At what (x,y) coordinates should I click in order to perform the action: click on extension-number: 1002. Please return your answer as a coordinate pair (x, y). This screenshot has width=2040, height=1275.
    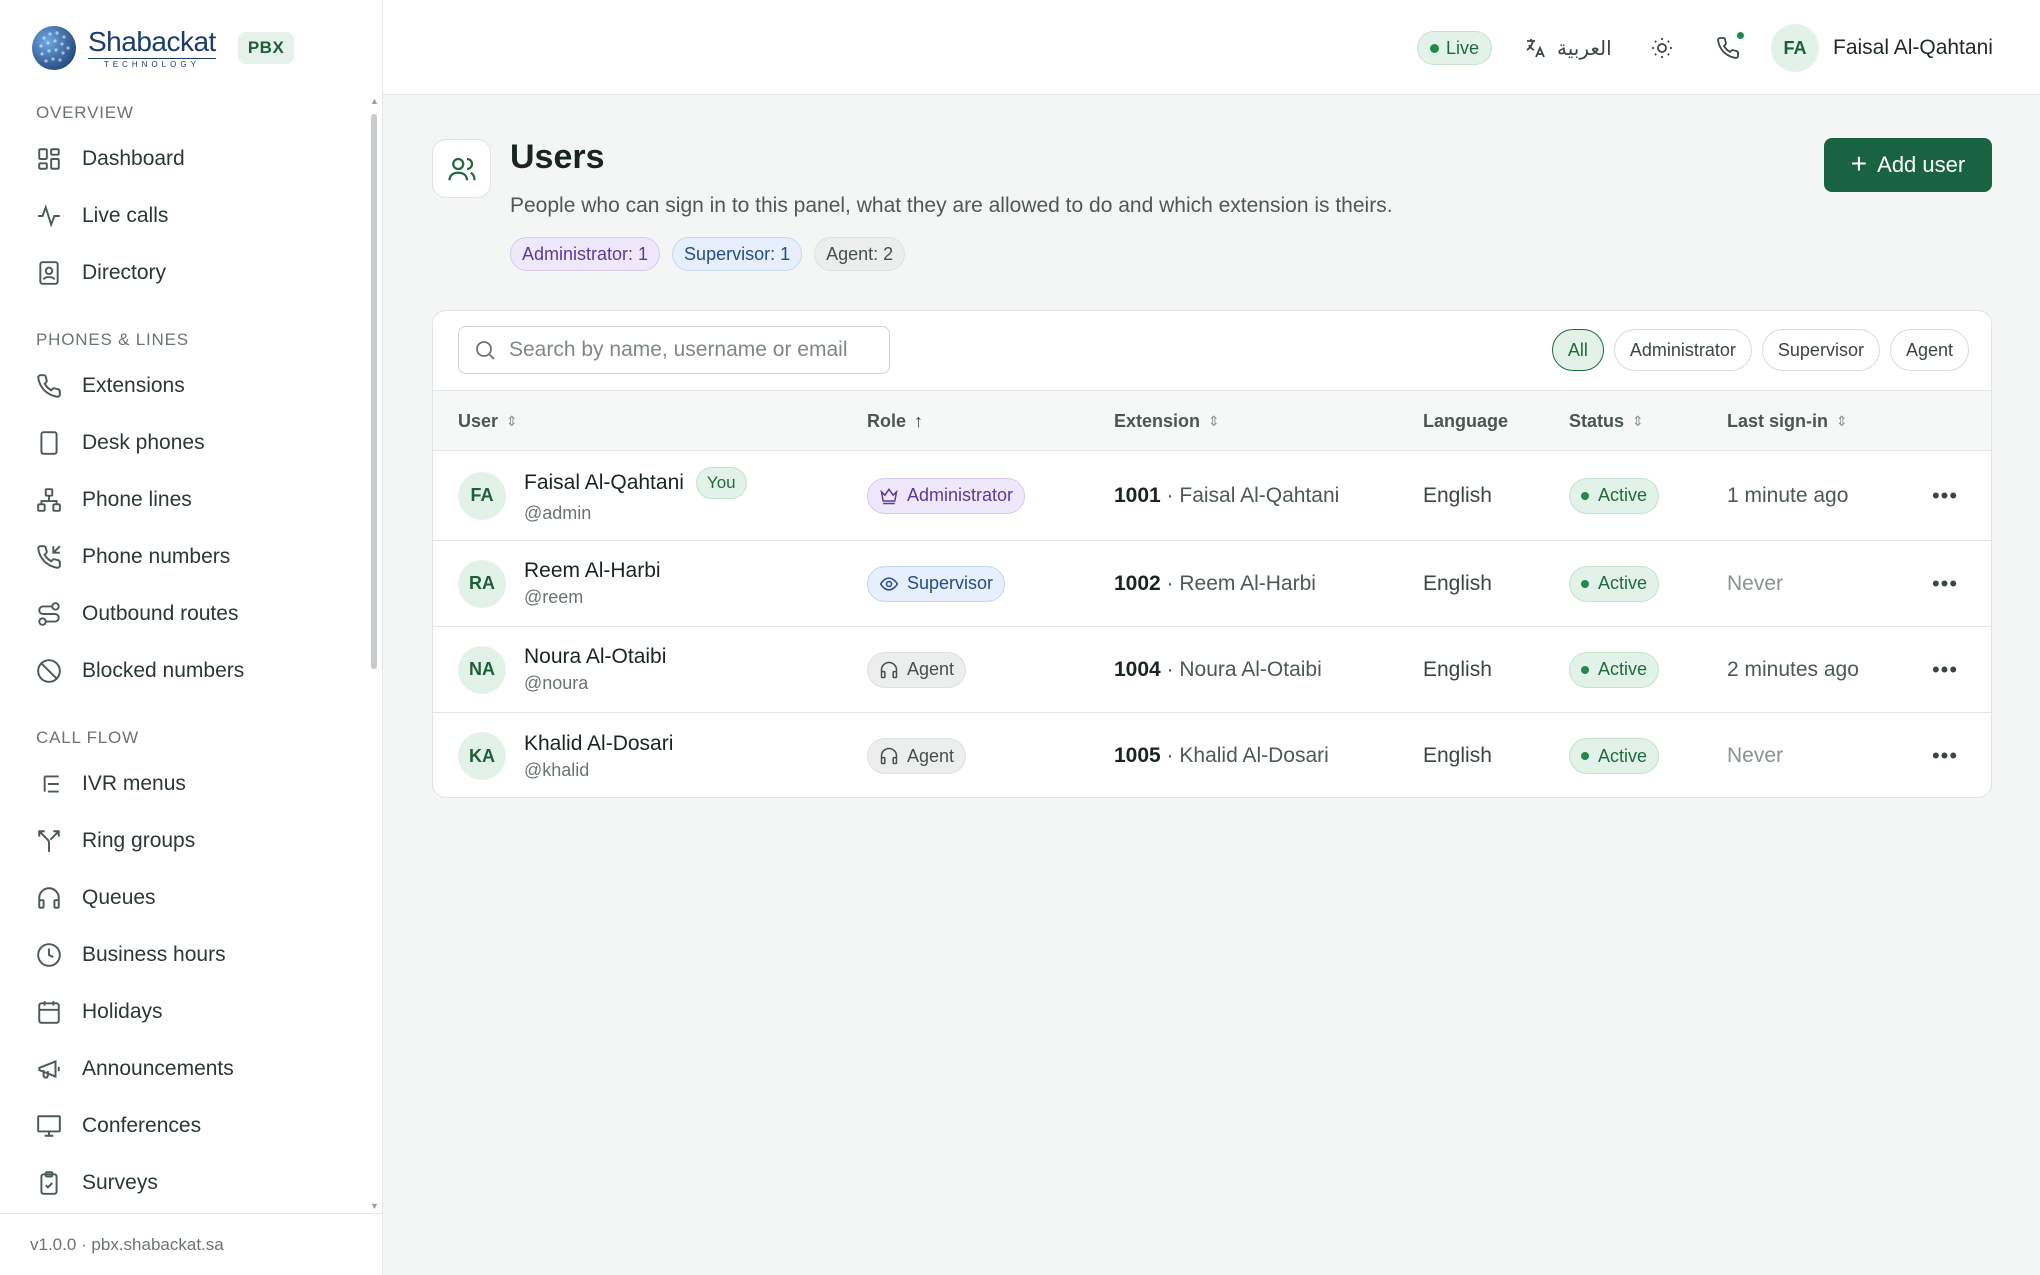
    Looking at the image, I should click on (1137, 583).